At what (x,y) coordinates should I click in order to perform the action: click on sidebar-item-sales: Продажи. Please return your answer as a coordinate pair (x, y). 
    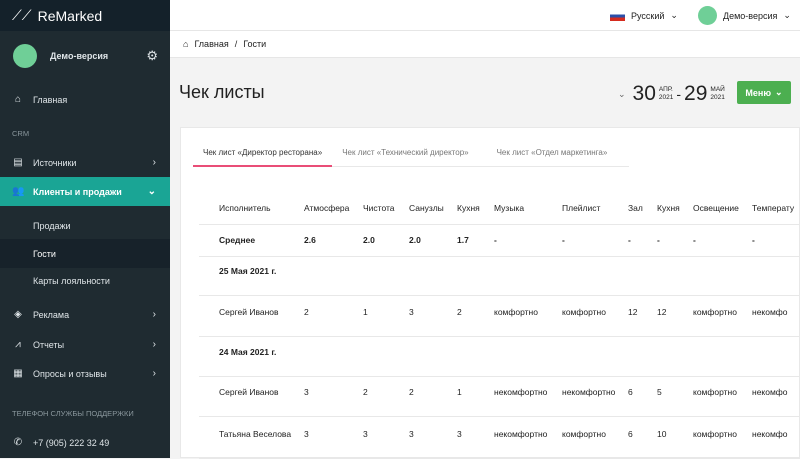
    Looking at the image, I should click on (85, 225).